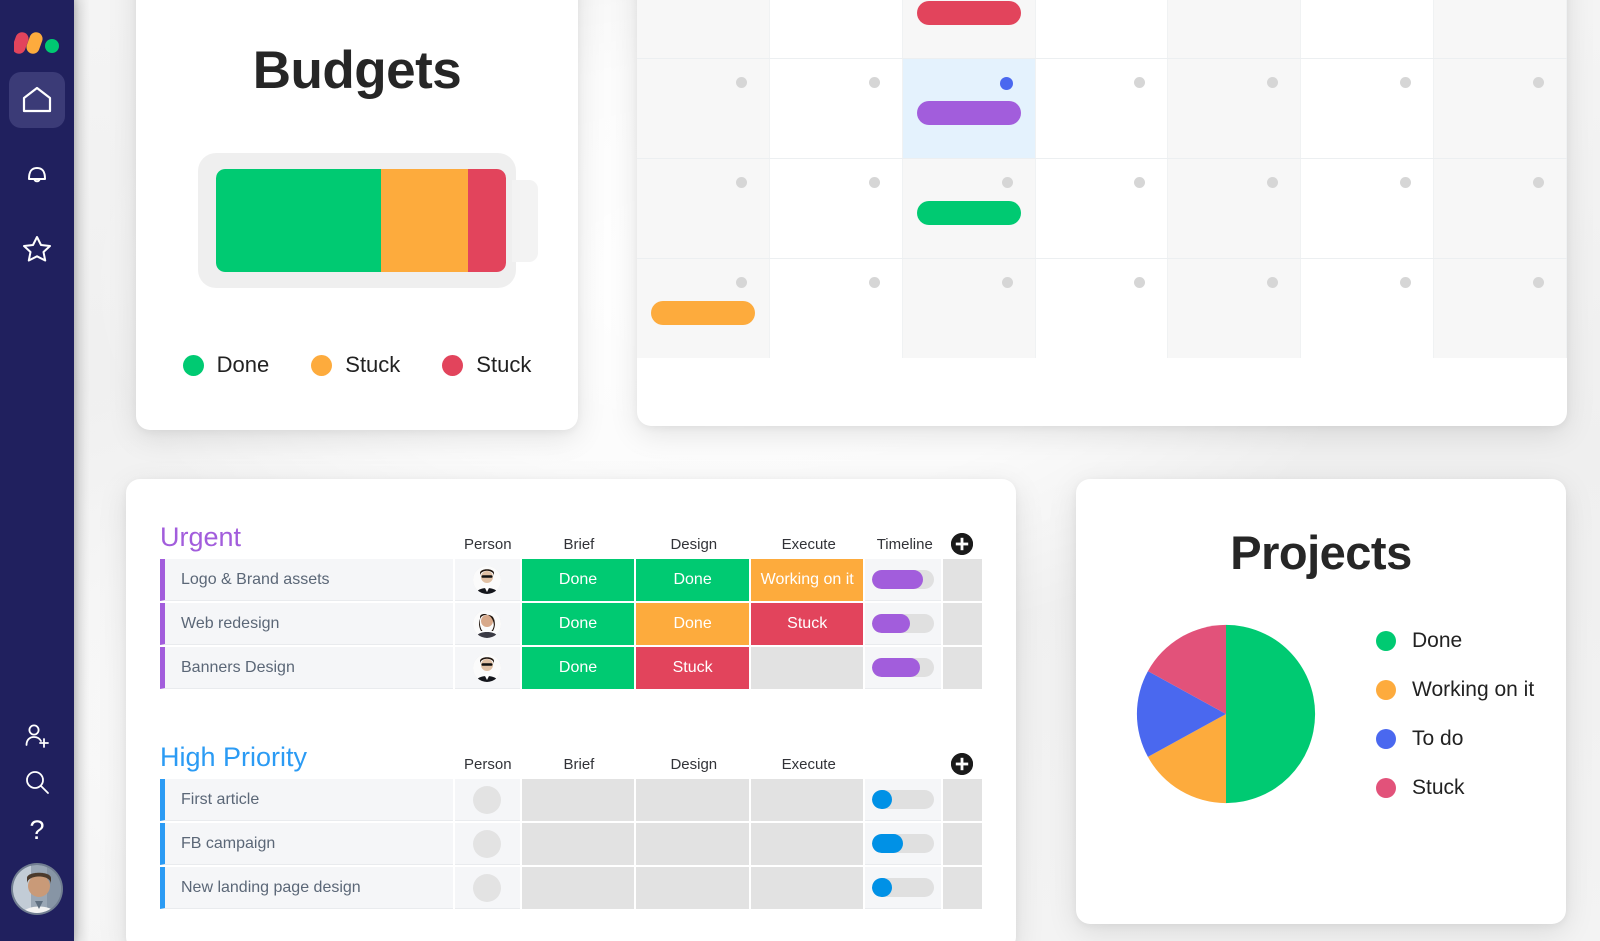  What do you see at coordinates (306, 888) in the screenshot?
I see `row-name: New landing page design` at bounding box center [306, 888].